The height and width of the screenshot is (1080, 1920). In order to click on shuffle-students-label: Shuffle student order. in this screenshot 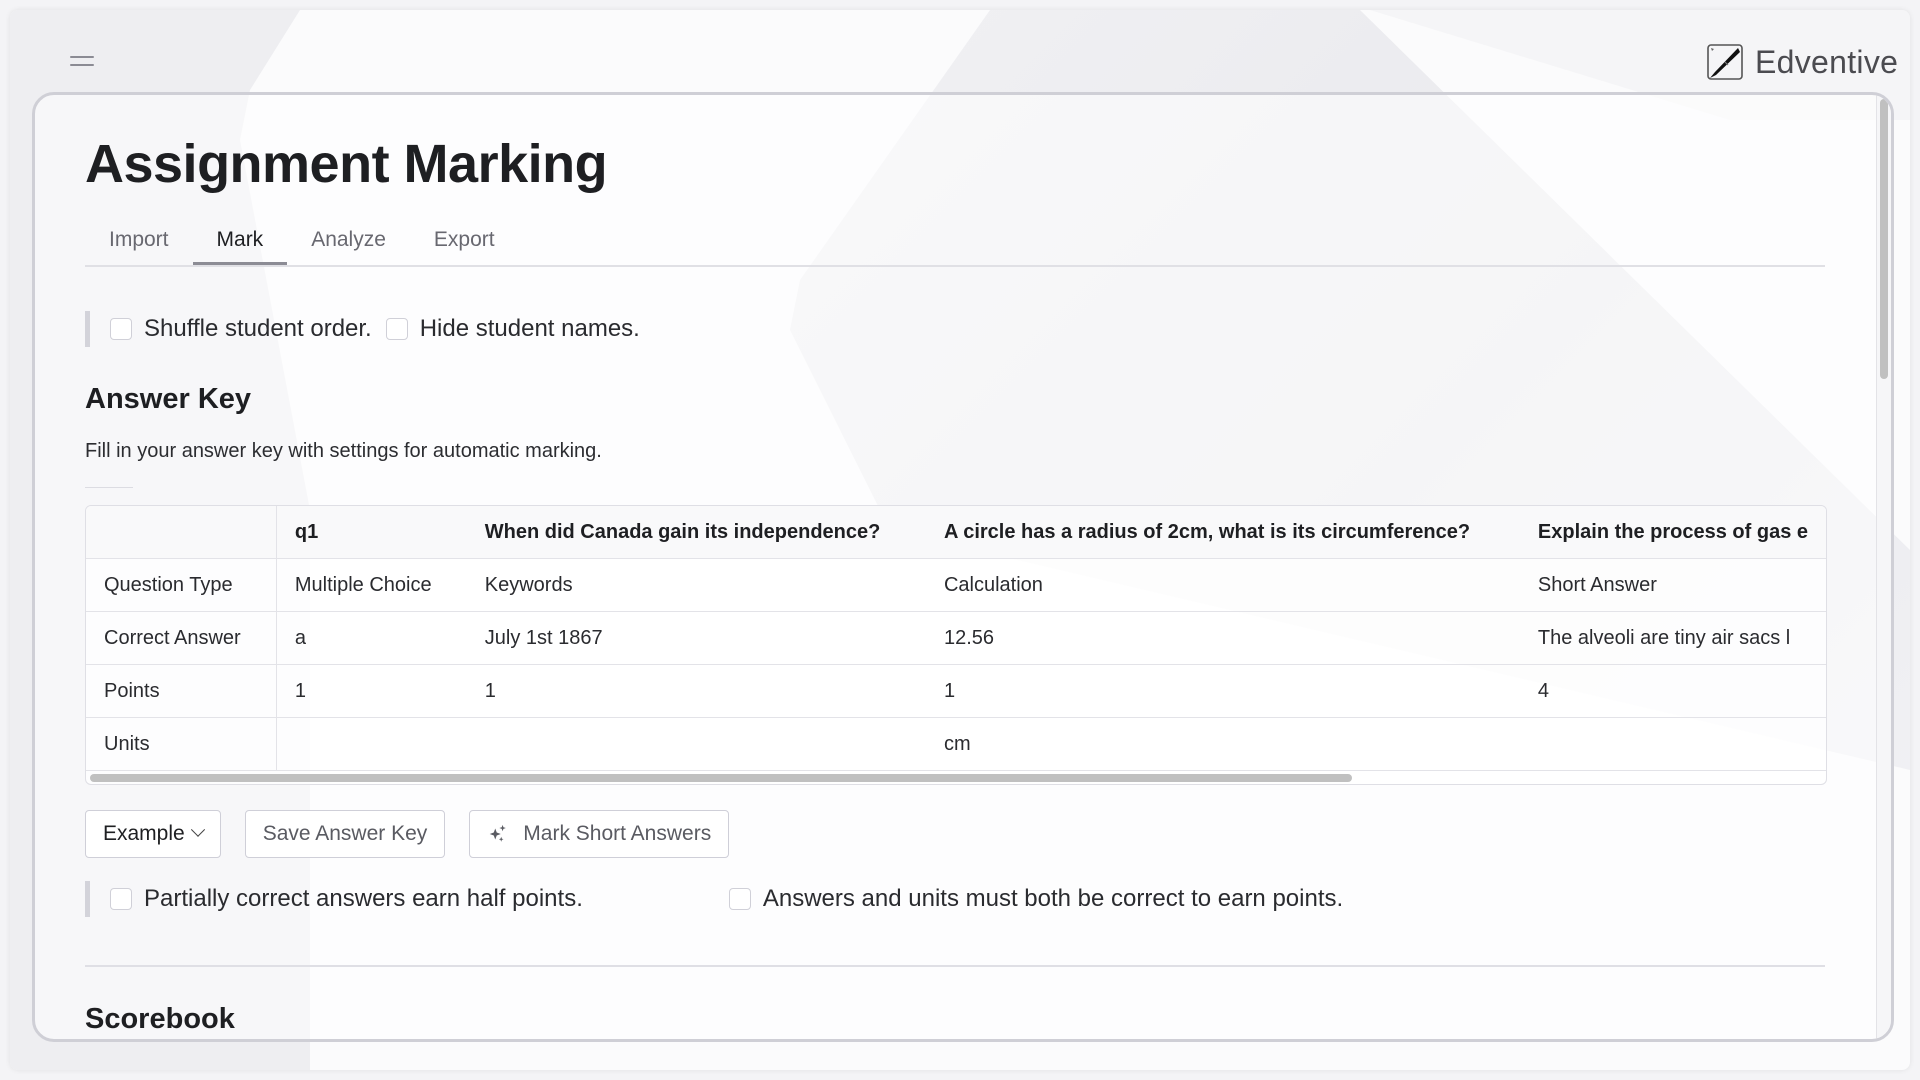, I will do `click(258, 328)`.